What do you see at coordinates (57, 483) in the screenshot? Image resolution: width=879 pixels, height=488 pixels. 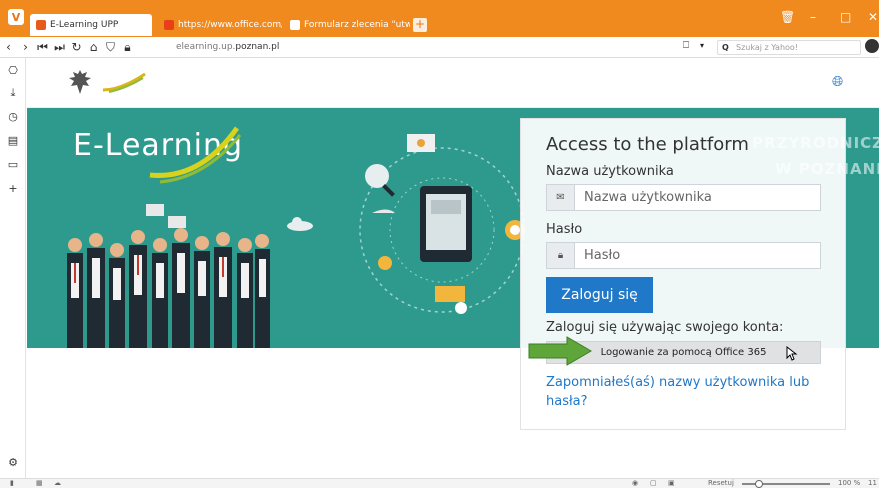 I see `cloud-sync-icon: ☁` at bounding box center [57, 483].